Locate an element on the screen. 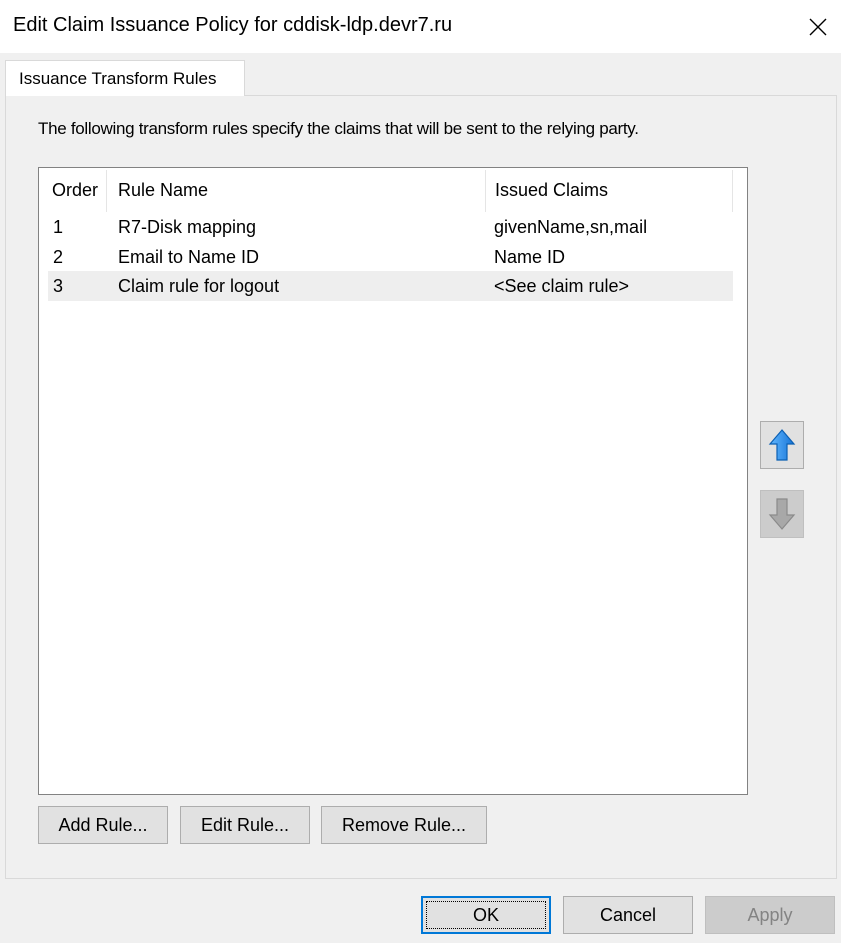 The width and height of the screenshot is (841, 943). column-header-issued-claims: Issued Claims is located at coordinates (551, 190).